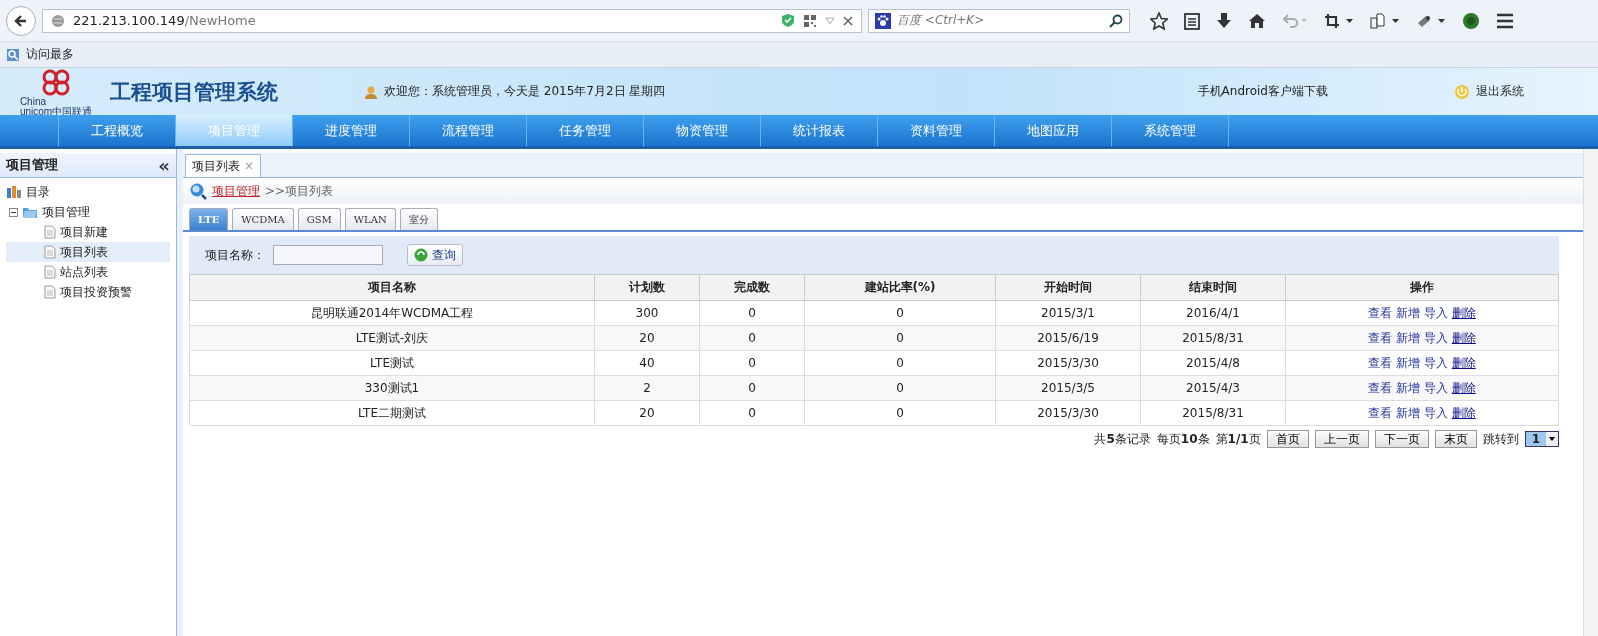 This screenshot has width=1598, height=636. I want to click on search-icon, so click(1116, 20).